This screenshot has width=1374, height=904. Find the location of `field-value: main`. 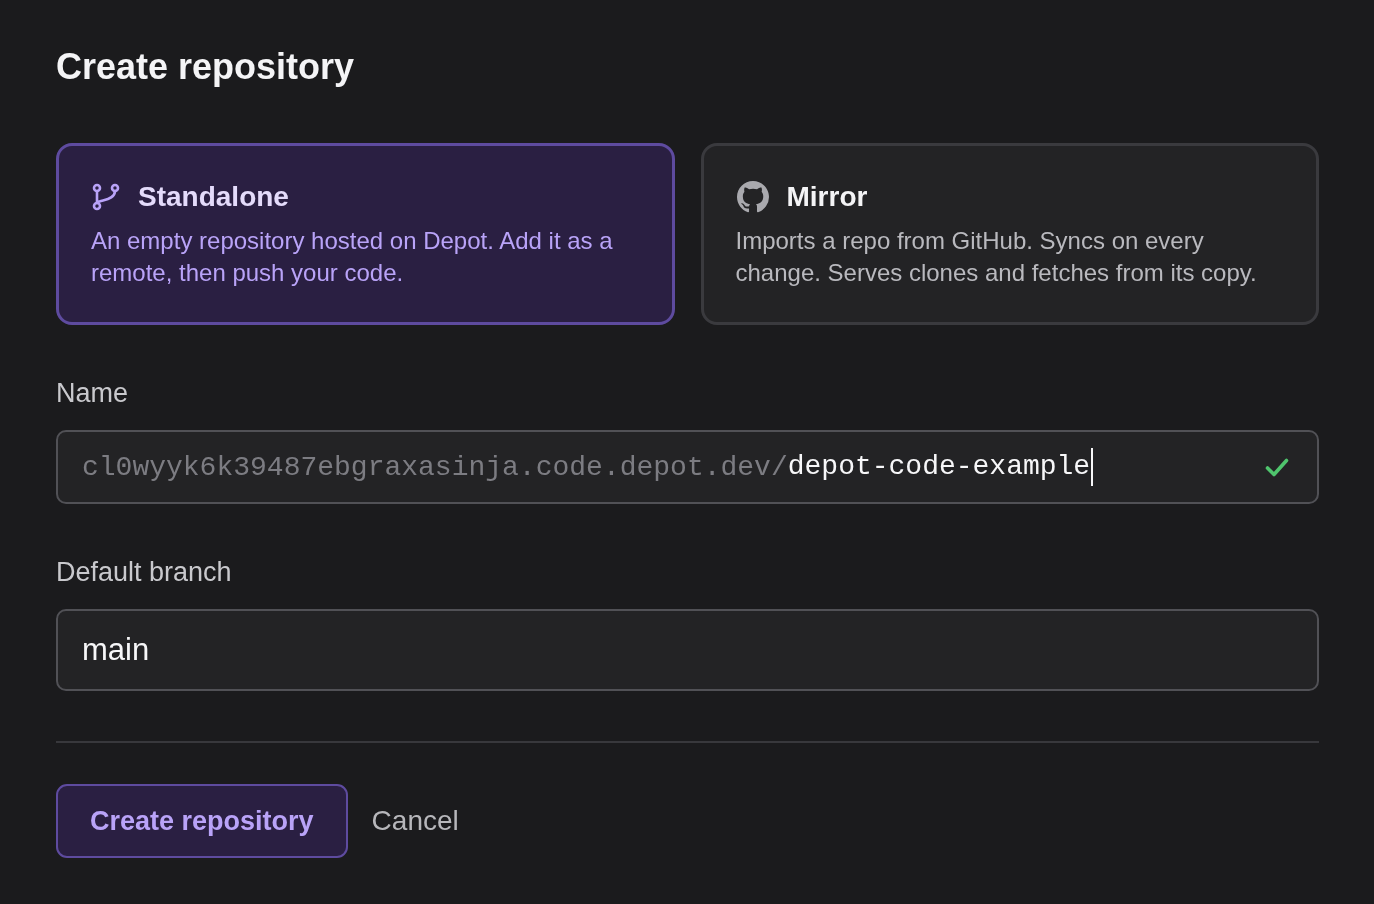

field-value: main is located at coordinates (116, 650).